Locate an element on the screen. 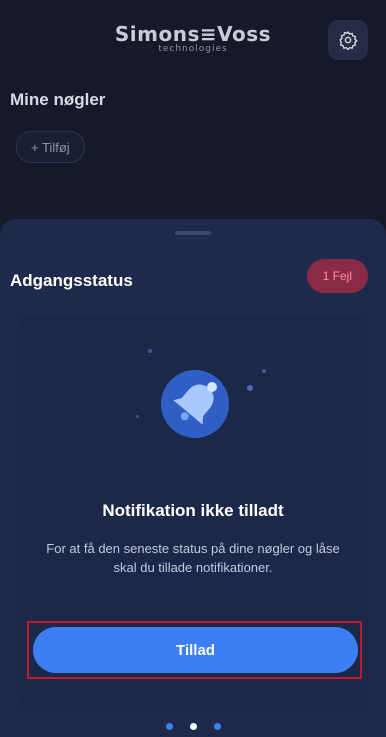  bell-icon is located at coordinates (195, 404).